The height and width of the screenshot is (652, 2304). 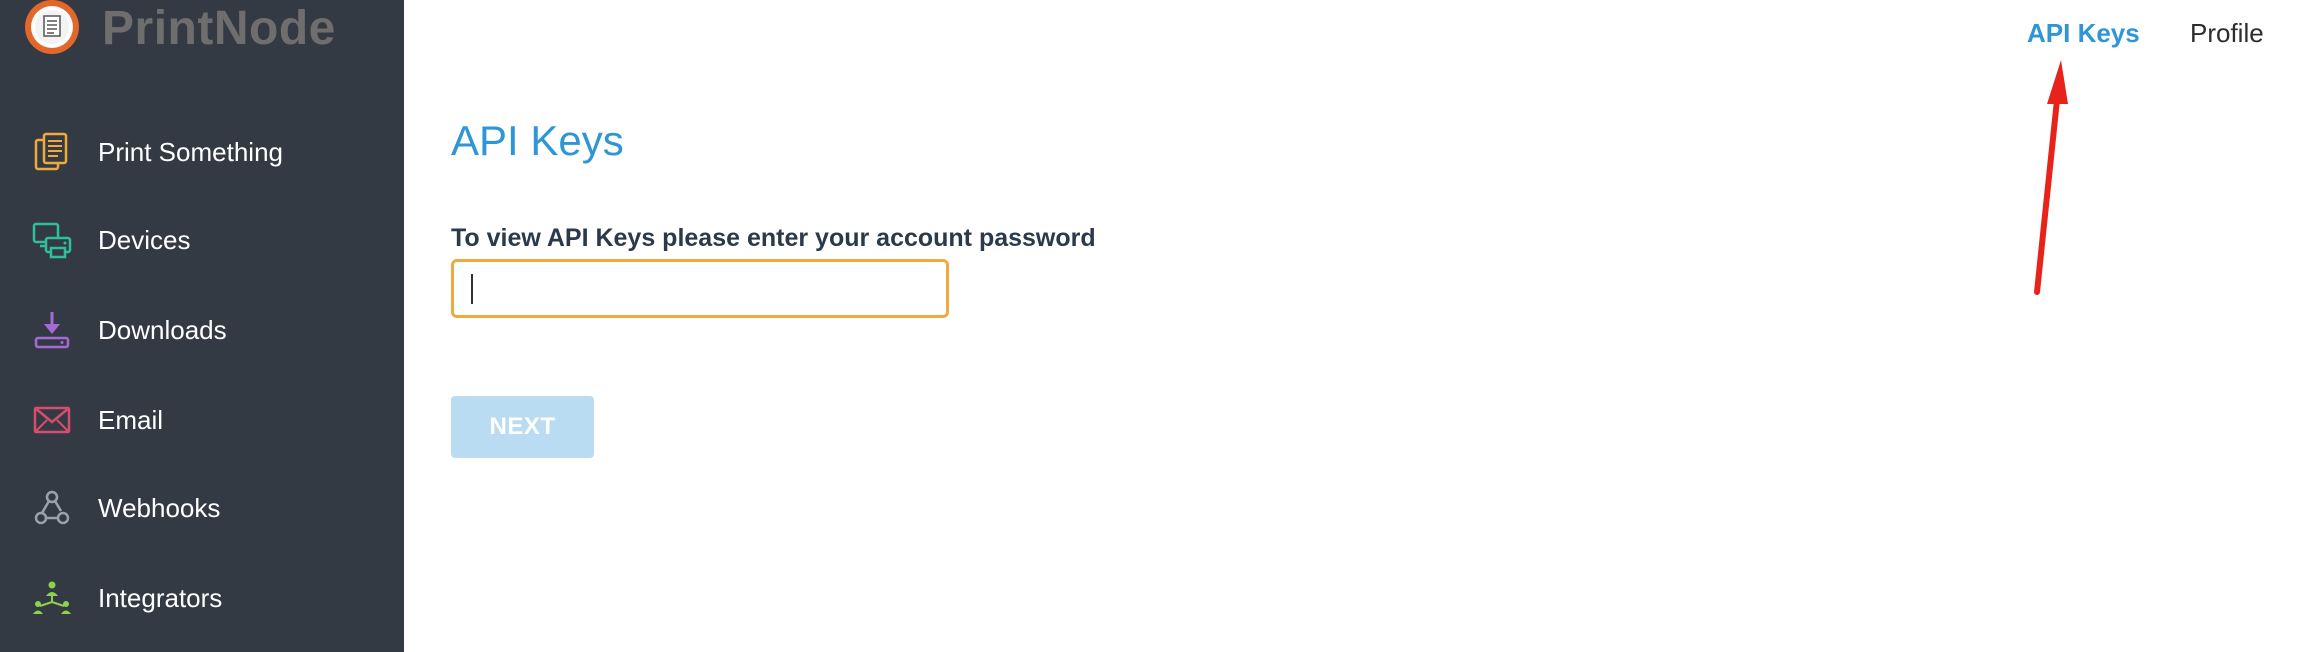 What do you see at coordinates (202, 420) in the screenshot?
I see `sidebar-item-email: Email` at bounding box center [202, 420].